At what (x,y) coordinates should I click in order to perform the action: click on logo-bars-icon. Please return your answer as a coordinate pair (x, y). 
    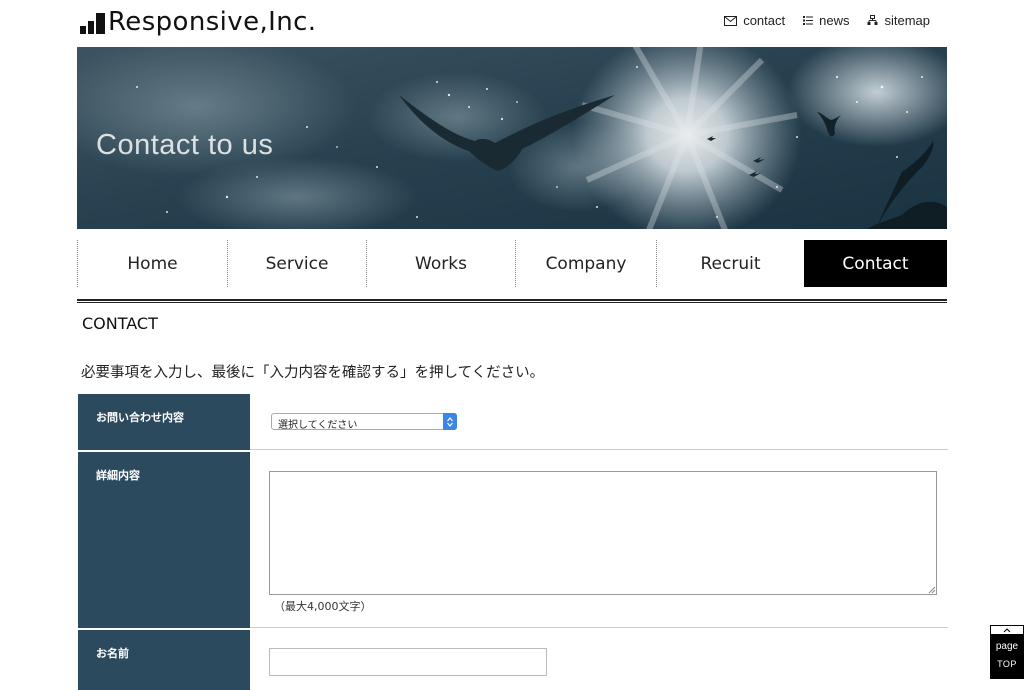
    Looking at the image, I should click on (92, 25).